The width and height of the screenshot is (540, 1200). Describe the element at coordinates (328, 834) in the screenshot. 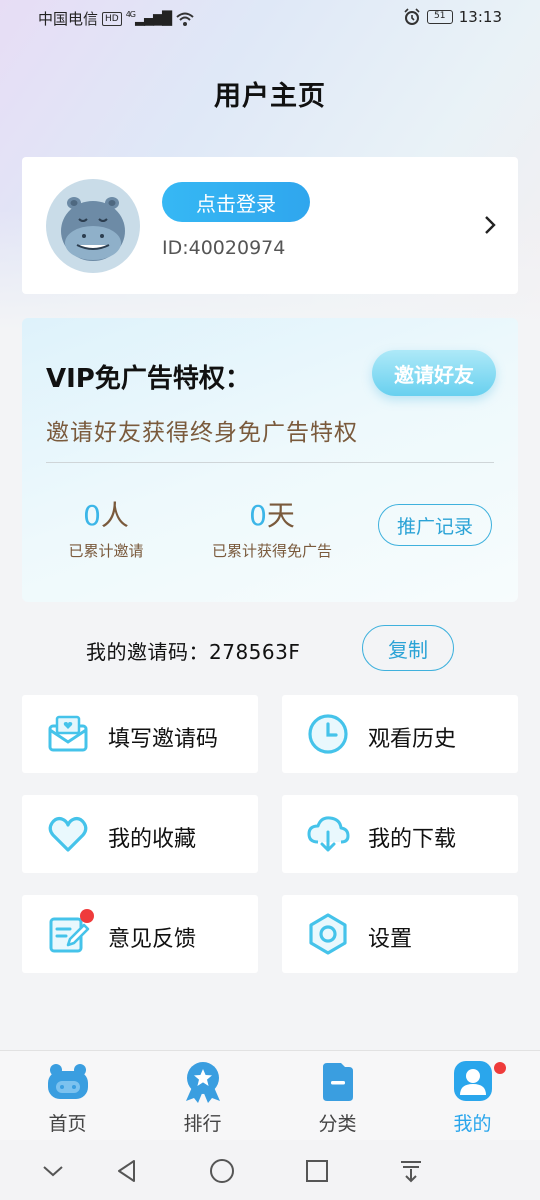

I see `cloud-download-icon` at that location.